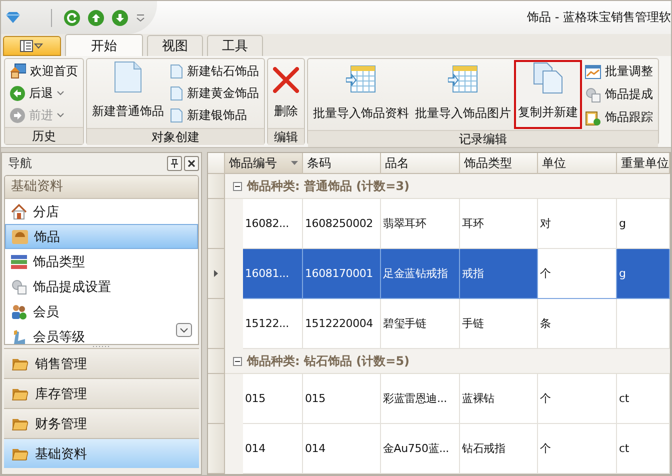 Image resolution: width=672 pixels, height=476 pixels. Describe the element at coordinates (72, 18) in the screenshot. I see `refresh-icon` at that location.